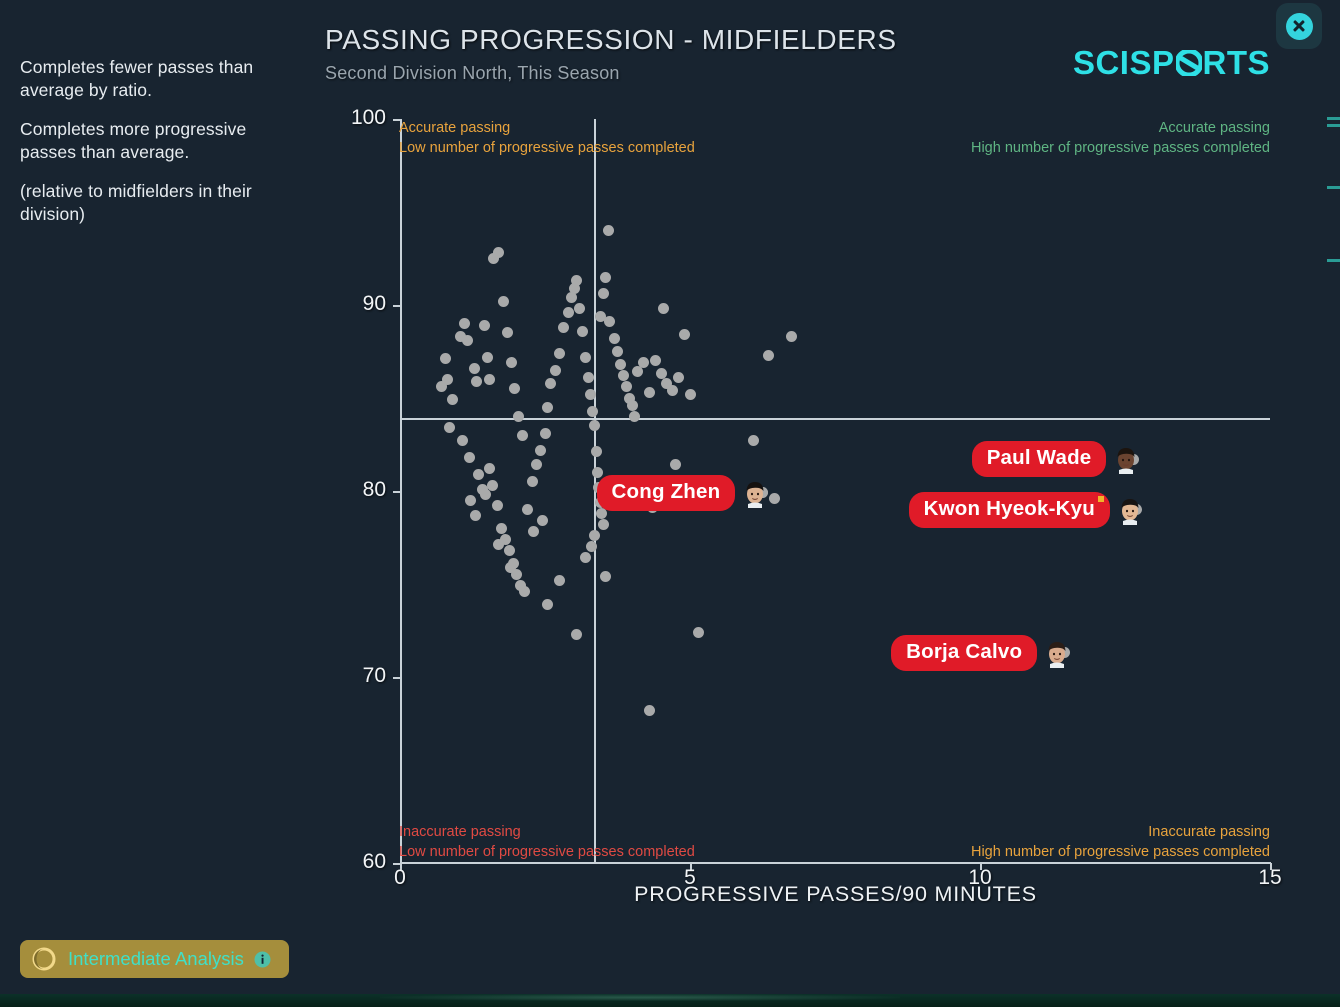 The height and width of the screenshot is (1007, 1340). I want to click on player-label-cong-zhen: Cong Zhen, so click(682, 492).